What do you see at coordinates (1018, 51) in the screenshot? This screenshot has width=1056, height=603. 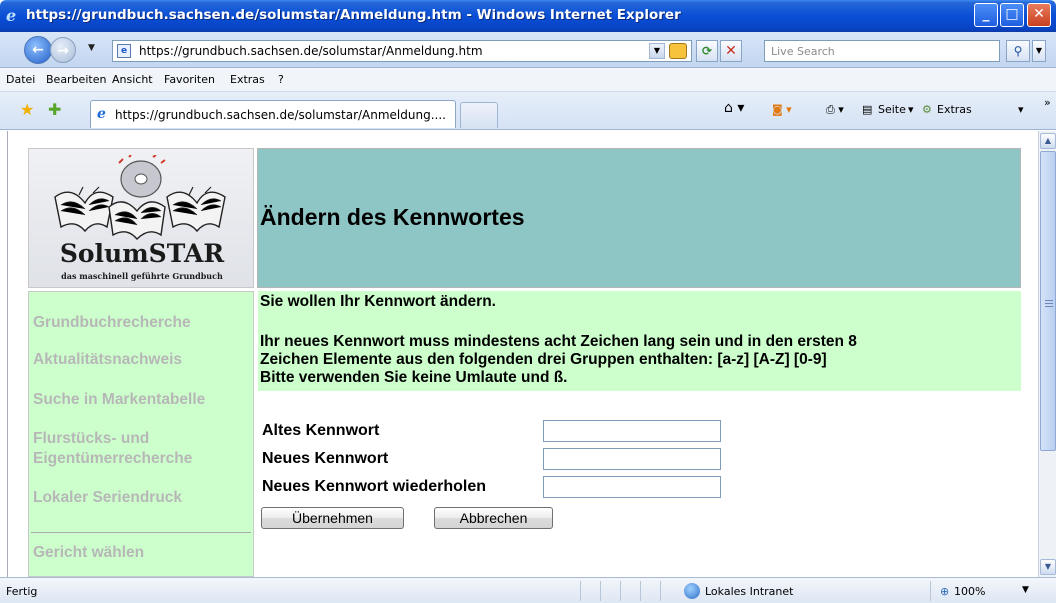 I see `search-icon: ⚲` at bounding box center [1018, 51].